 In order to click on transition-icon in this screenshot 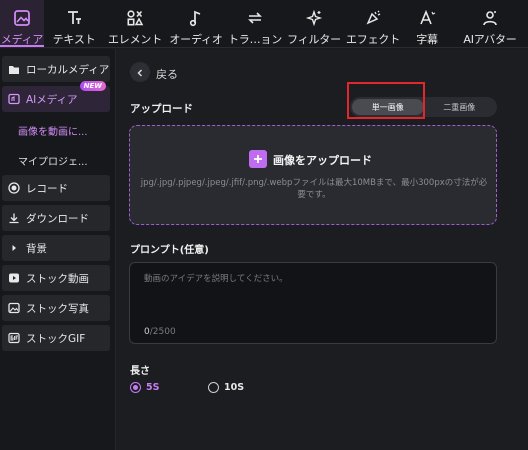, I will do `click(255, 18)`.